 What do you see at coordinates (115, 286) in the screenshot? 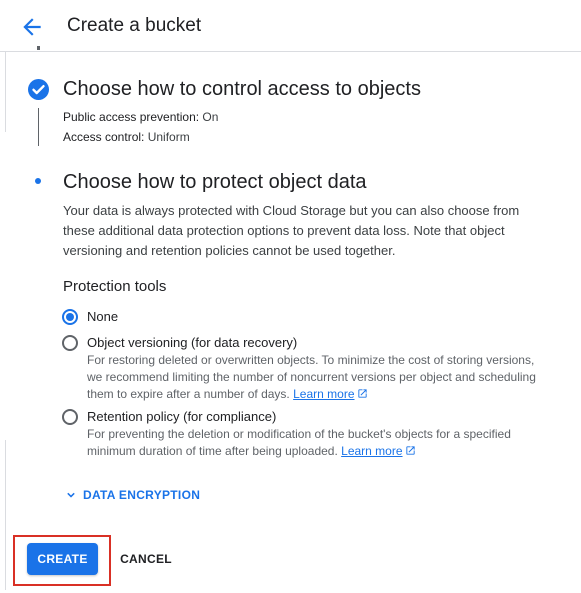
I see `protection-tools-heading: Protection tools` at bounding box center [115, 286].